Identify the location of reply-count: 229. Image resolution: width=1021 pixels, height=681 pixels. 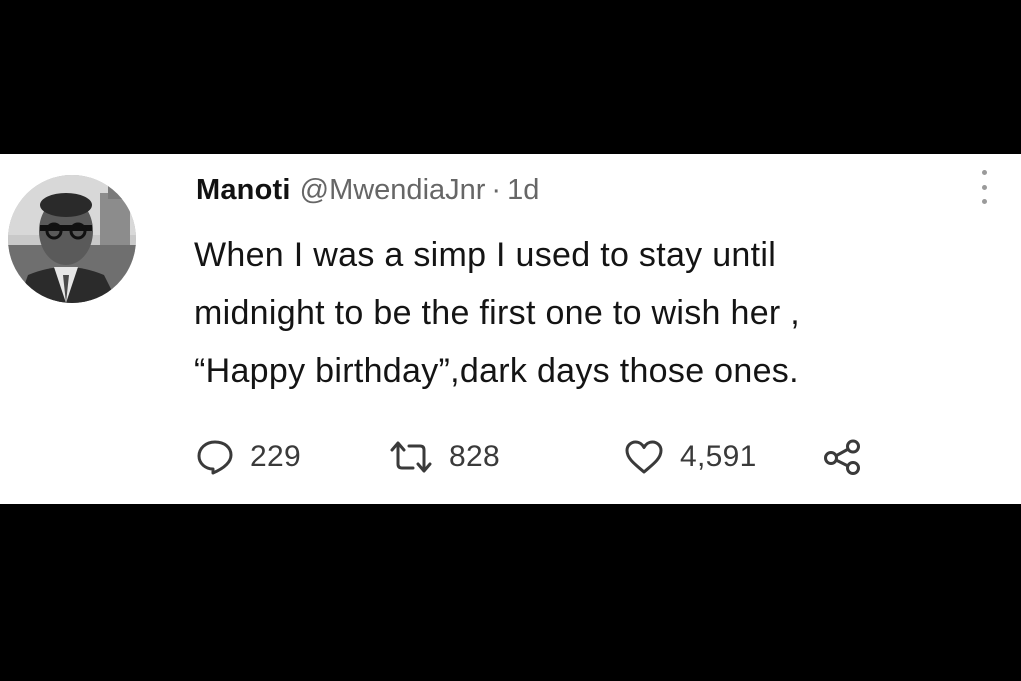
(275, 456).